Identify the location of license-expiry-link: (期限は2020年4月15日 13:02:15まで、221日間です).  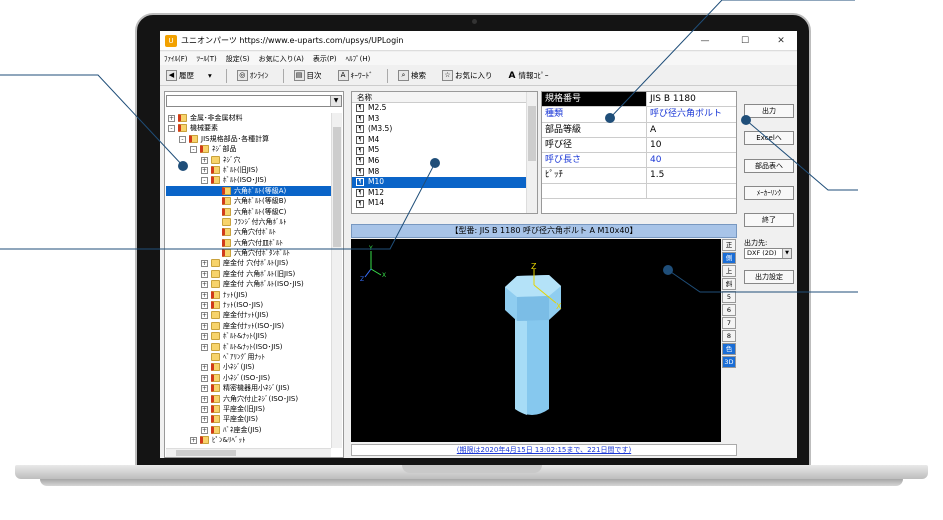
(544, 450).